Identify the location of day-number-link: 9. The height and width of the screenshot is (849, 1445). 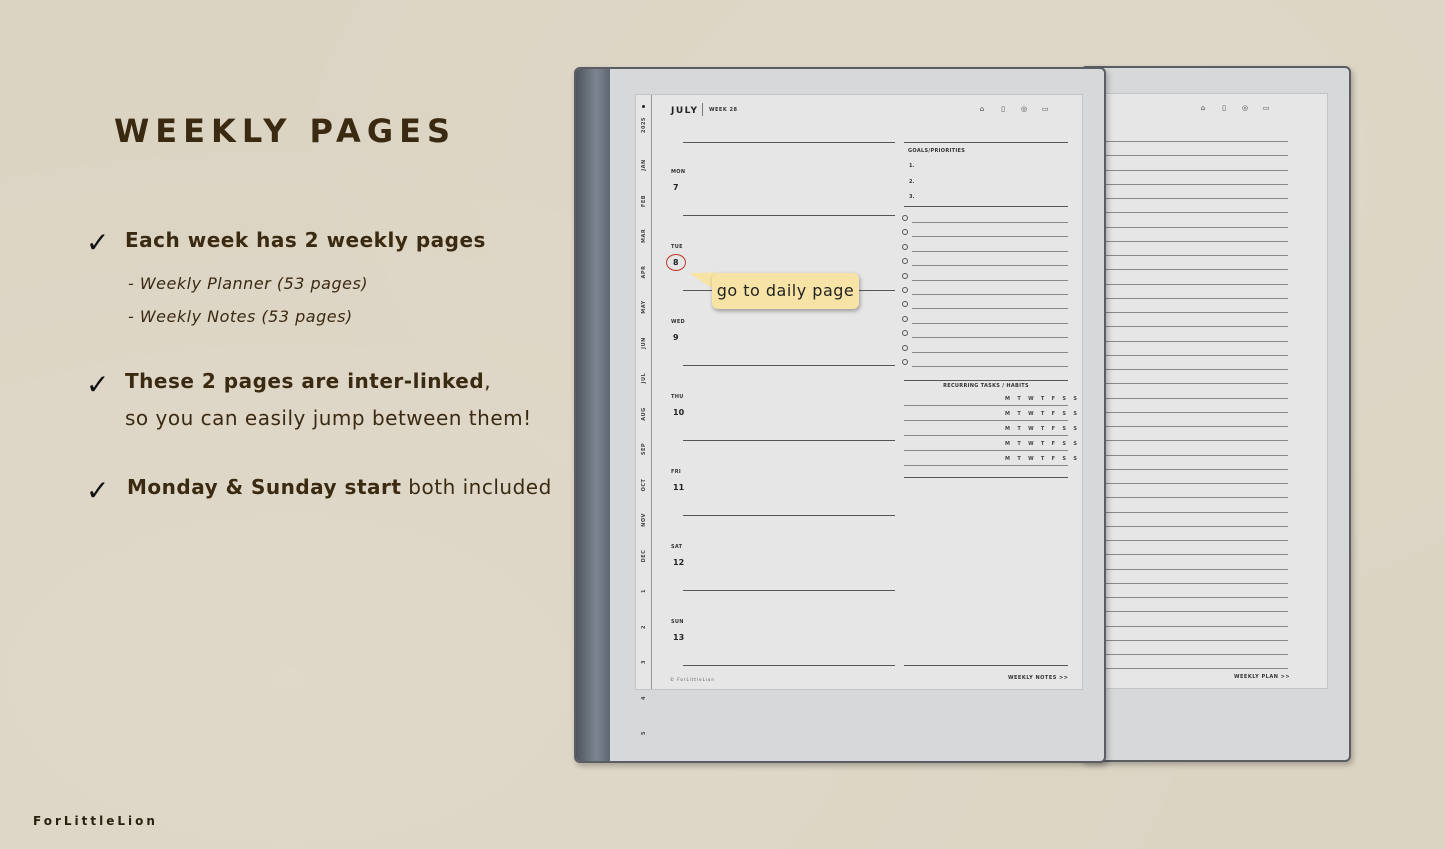
(676, 337).